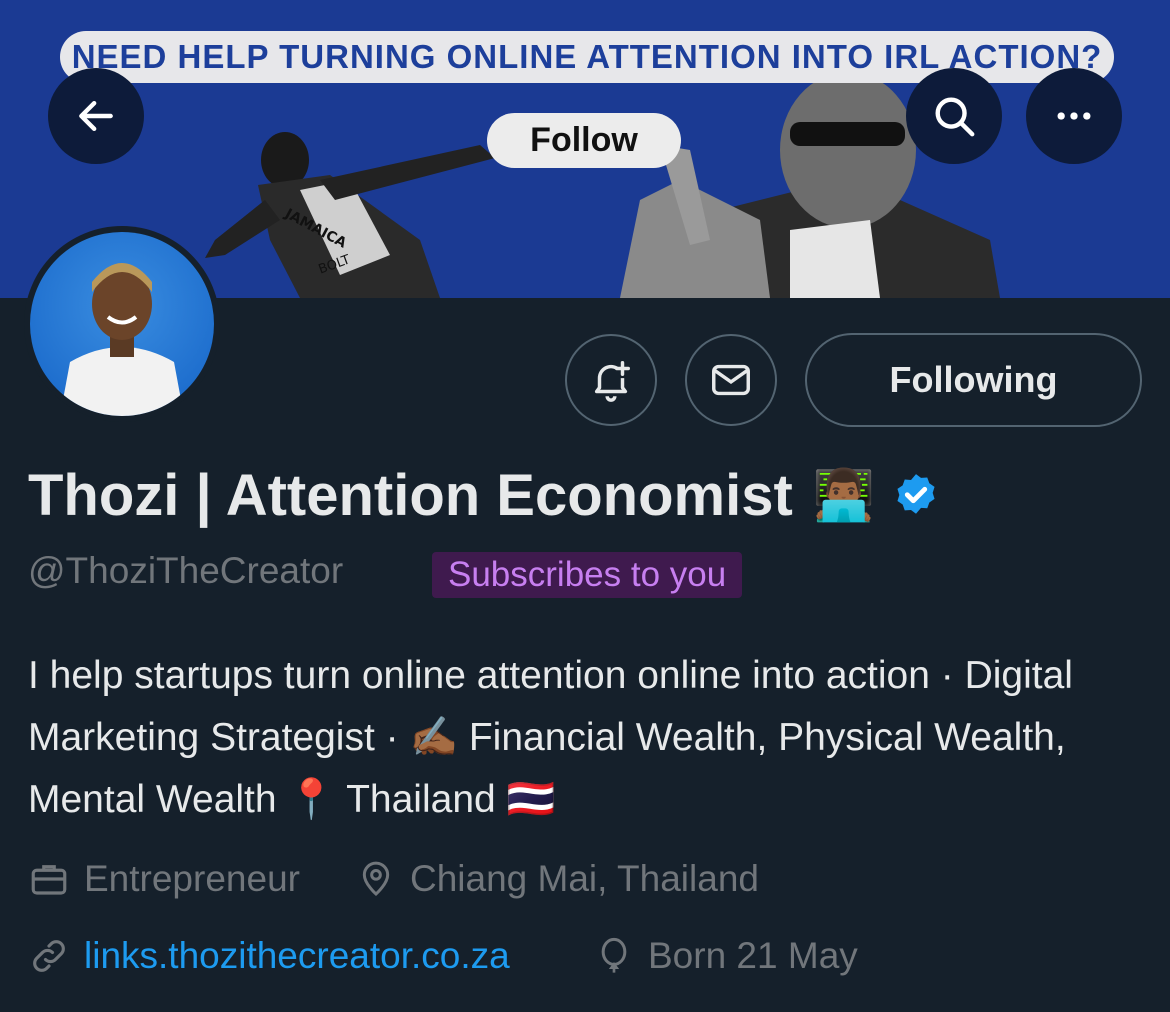 Image resolution: width=1170 pixels, height=1012 pixels. What do you see at coordinates (614, 956) in the screenshot?
I see `balloon-icon` at bounding box center [614, 956].